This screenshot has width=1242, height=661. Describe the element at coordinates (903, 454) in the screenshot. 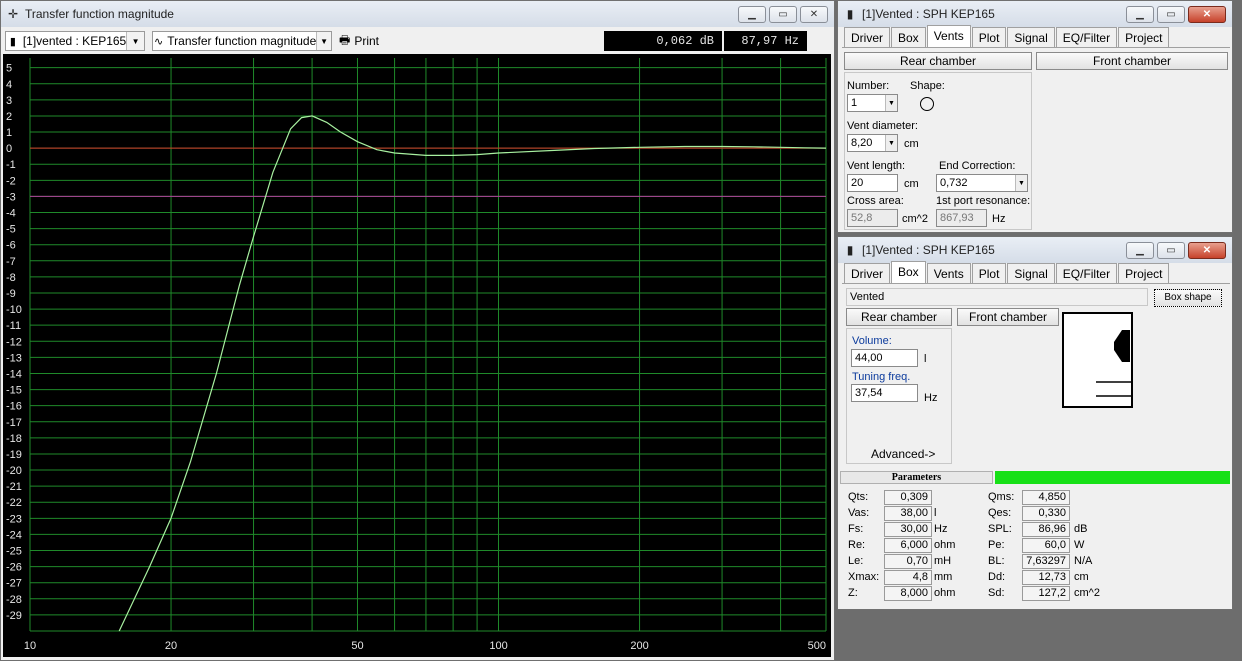

I see `advanced-button: Advanced->` at that location.